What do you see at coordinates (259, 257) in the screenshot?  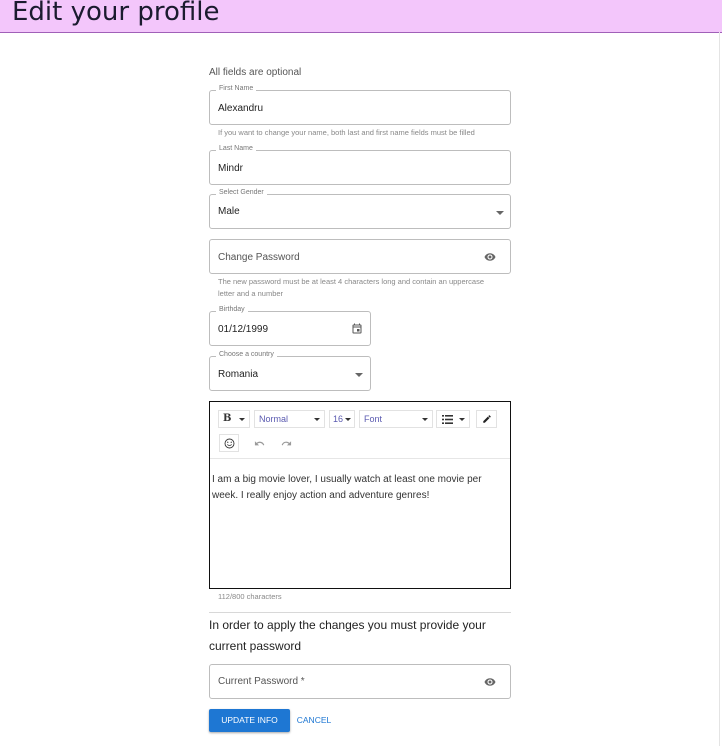 I see `change-password-placeholder: Change Password` at bounding box center [259, 257].